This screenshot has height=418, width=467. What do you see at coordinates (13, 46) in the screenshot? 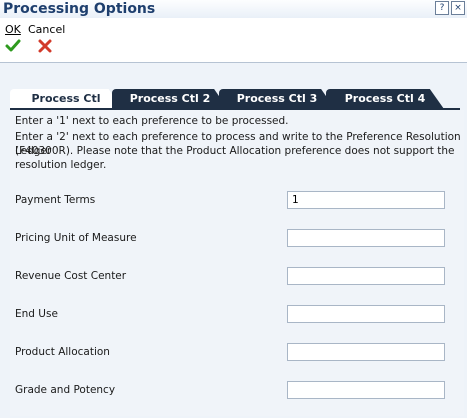
I see `check-icon` at bounding box center [13, 46].